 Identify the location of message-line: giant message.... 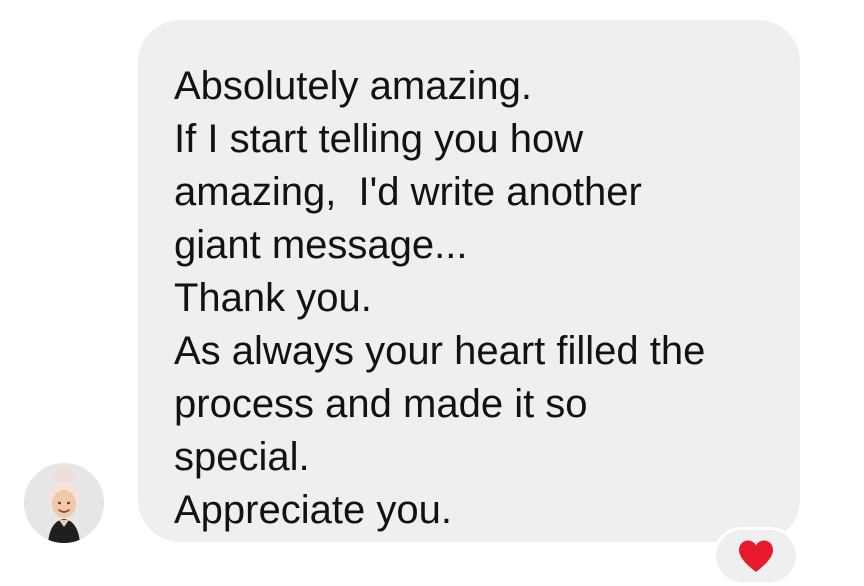
(321, 245).